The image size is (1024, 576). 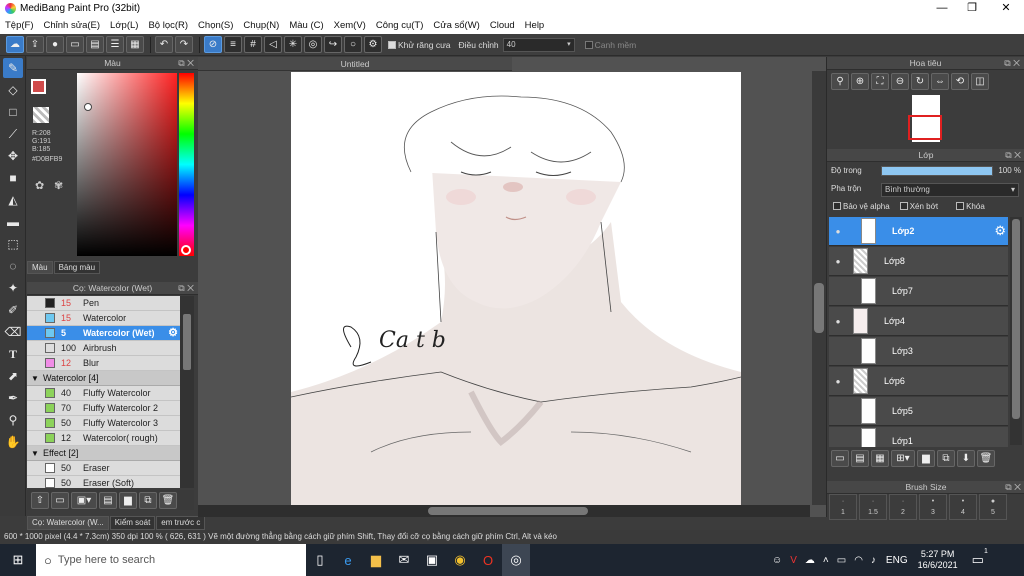 What do you see at coordinates (350, 25) in the screenshot?
I see `menu-view: Xem(V)` at bounding box center [350, 25].